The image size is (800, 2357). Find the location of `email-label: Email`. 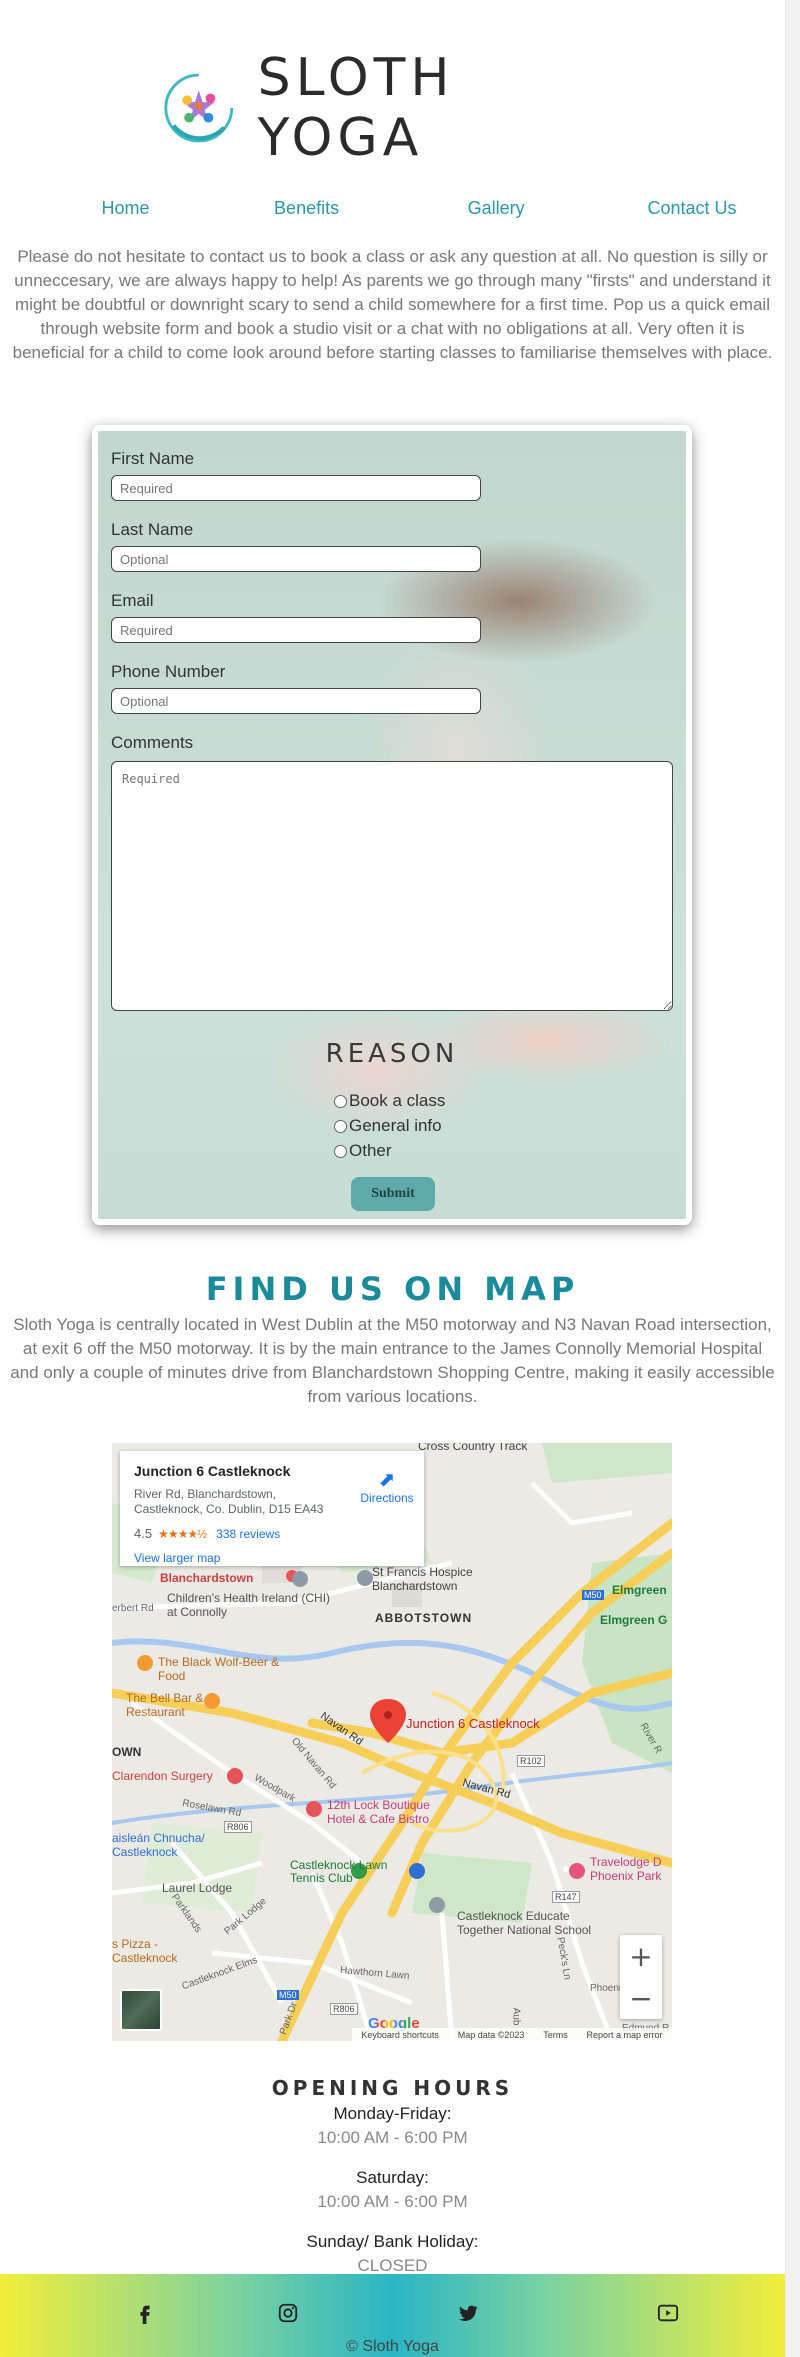

email-label: Email is located at coordinates (132, 600).